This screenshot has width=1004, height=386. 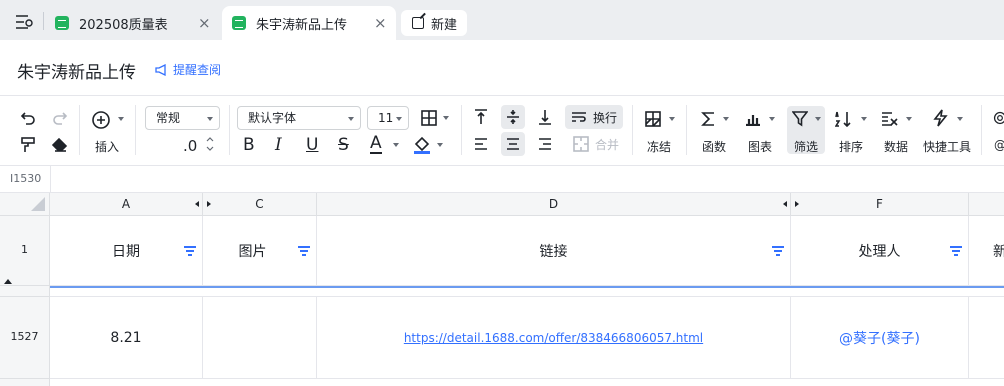 I want to click on quick-tools-icon, so click(x=940, y=118).